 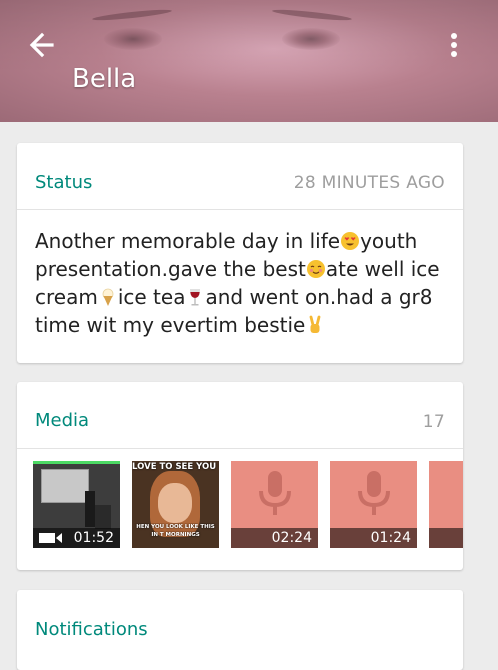 I want to click on thumb-accent, so click(x=76, y=462).